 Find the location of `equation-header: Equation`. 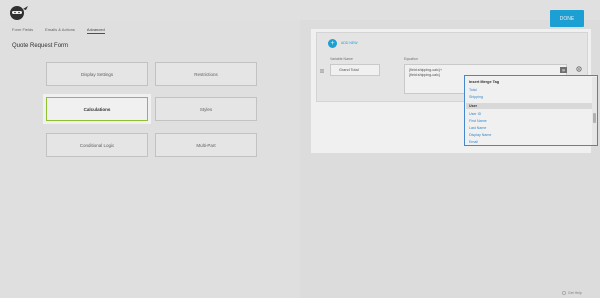

equation-header: Equation is located at coordinates (411, 59).